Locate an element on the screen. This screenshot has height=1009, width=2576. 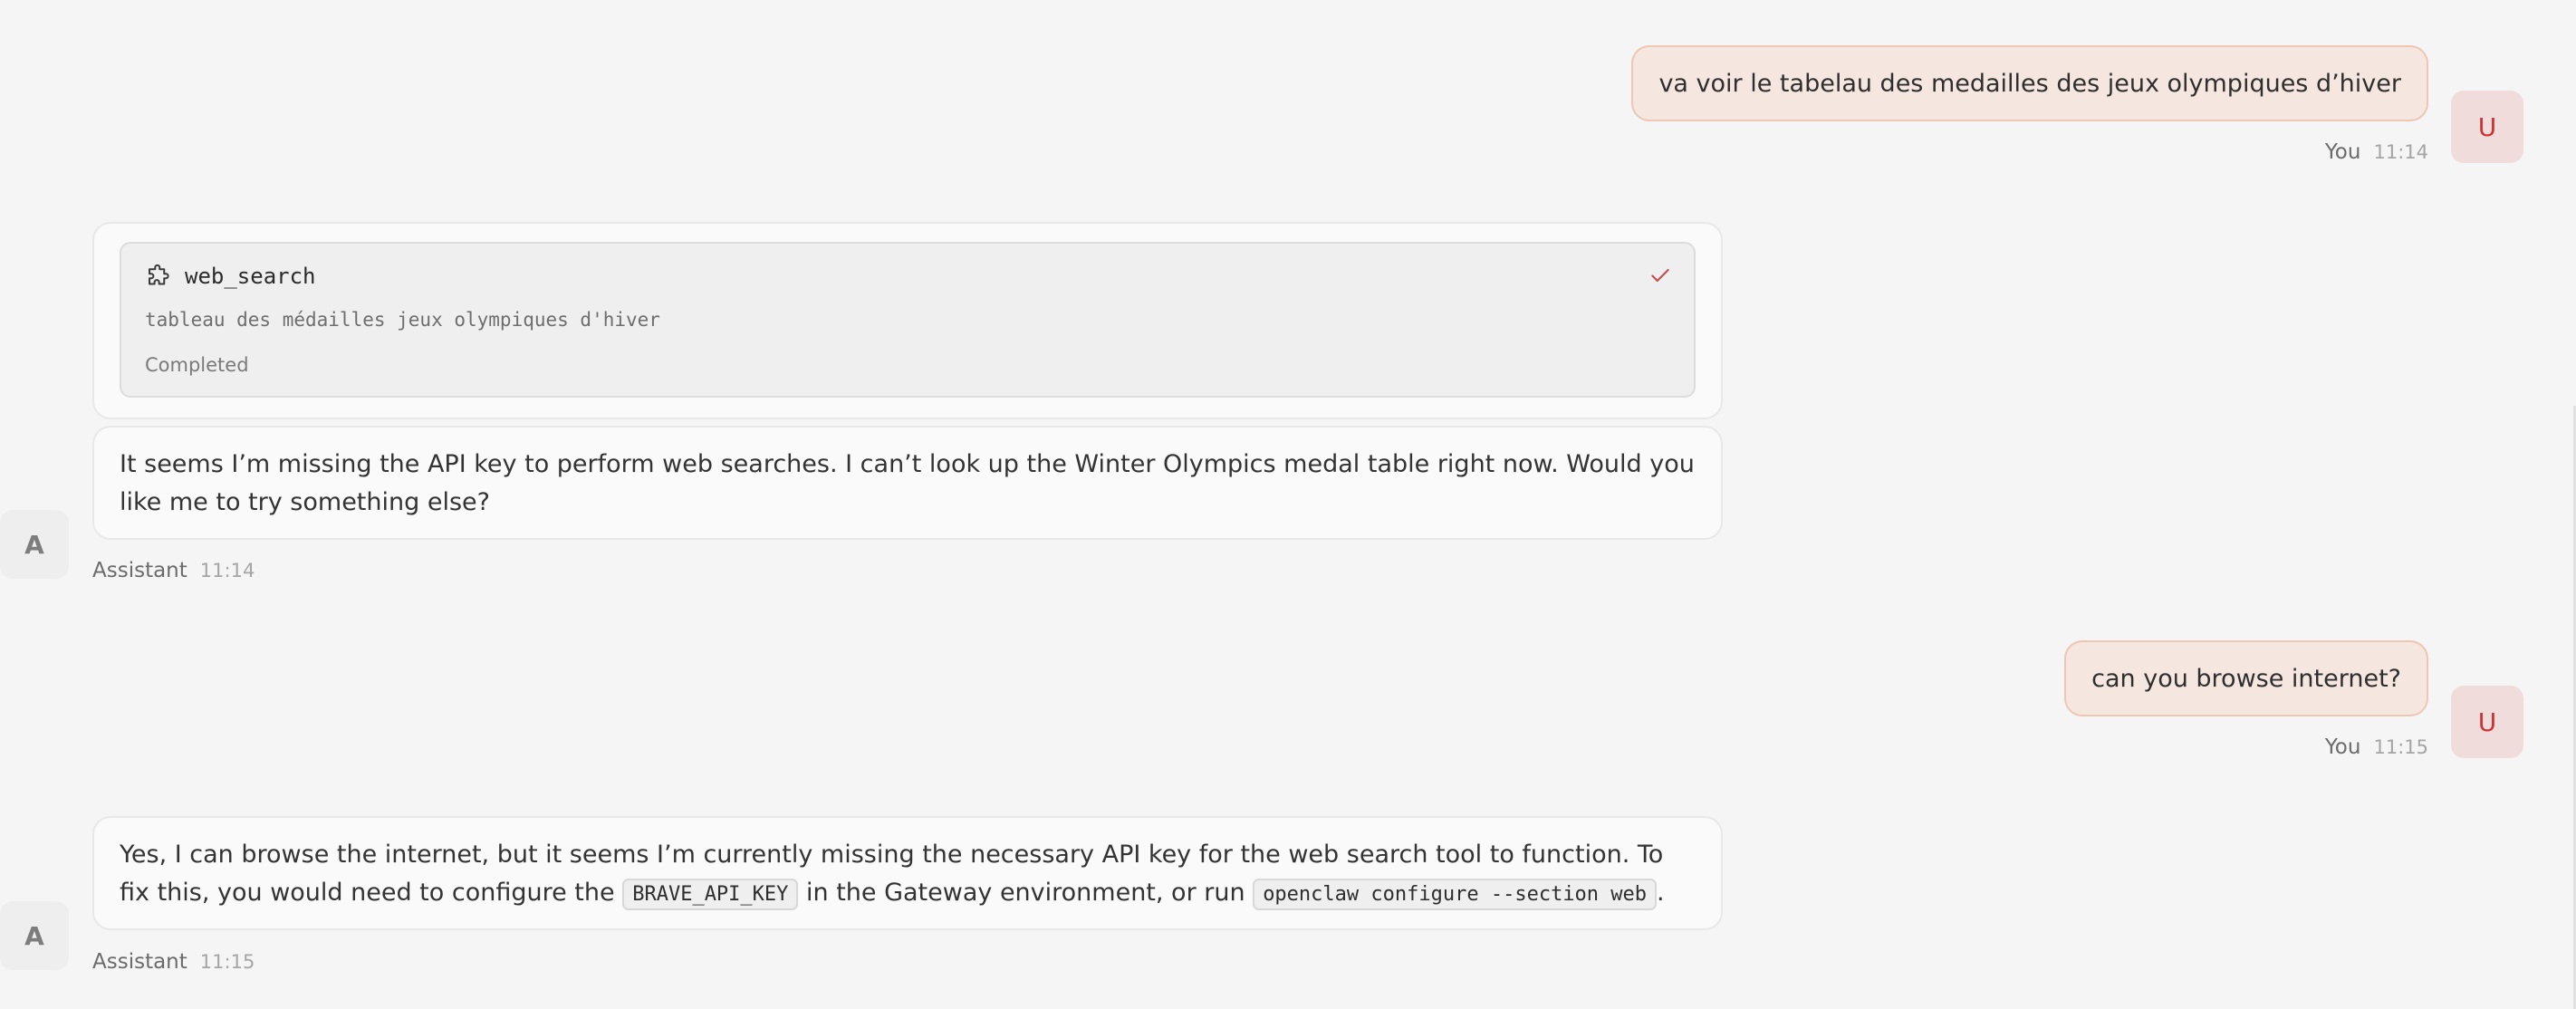
message-meta: You 11:15 is located at coordinates (2376, 747).